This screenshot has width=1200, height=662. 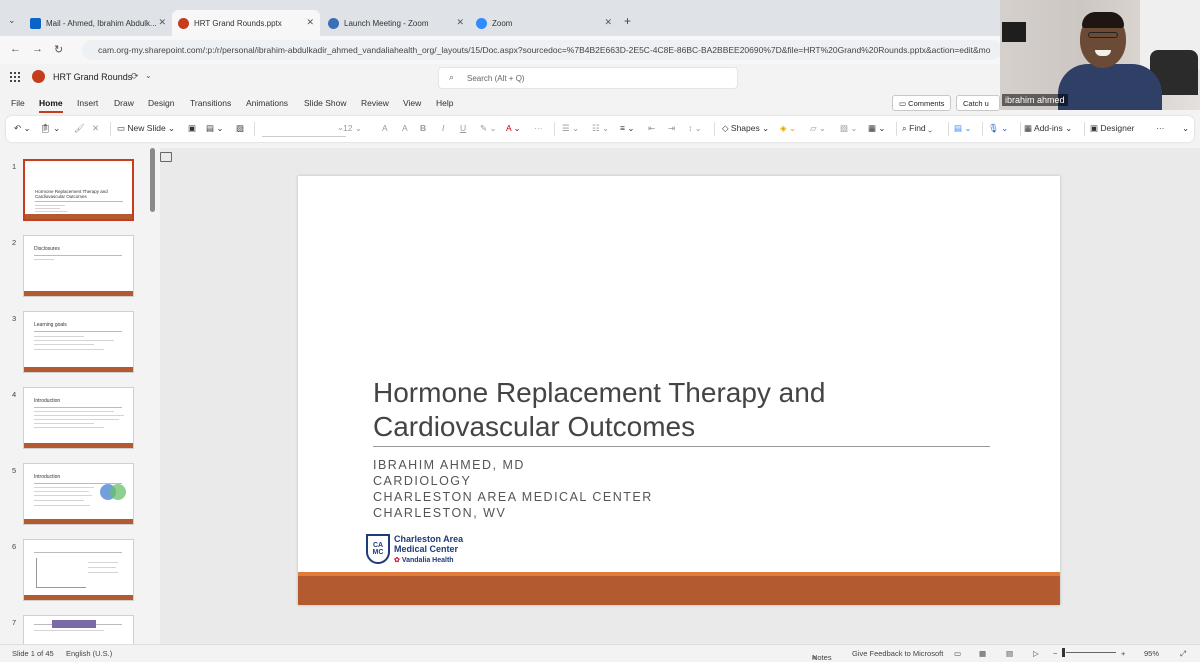 I want to click on thumbnail-chart, so click(x=61, y=573).